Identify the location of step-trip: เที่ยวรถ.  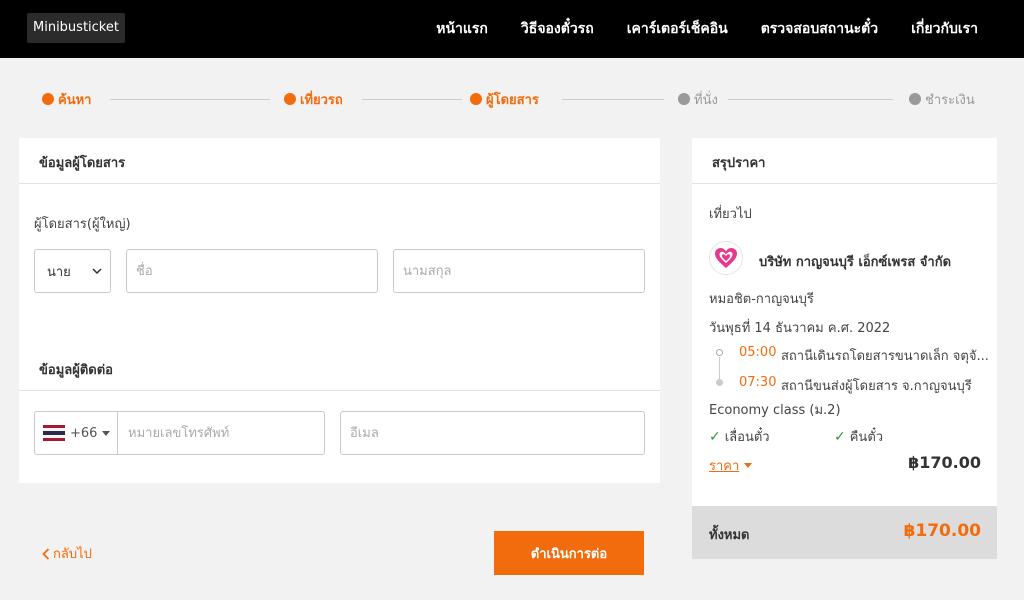
(313, 99).